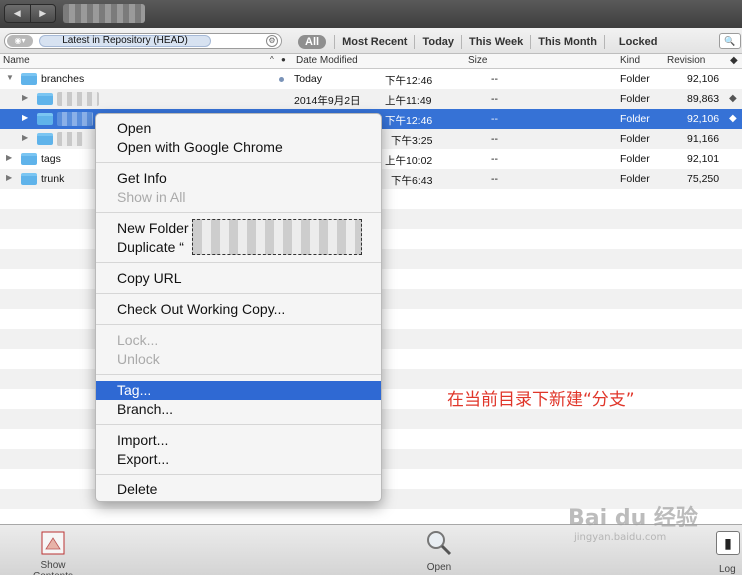 The height and width of the screenshot is (575, 742). I want to click on log-label: Log, so click(727, 569).